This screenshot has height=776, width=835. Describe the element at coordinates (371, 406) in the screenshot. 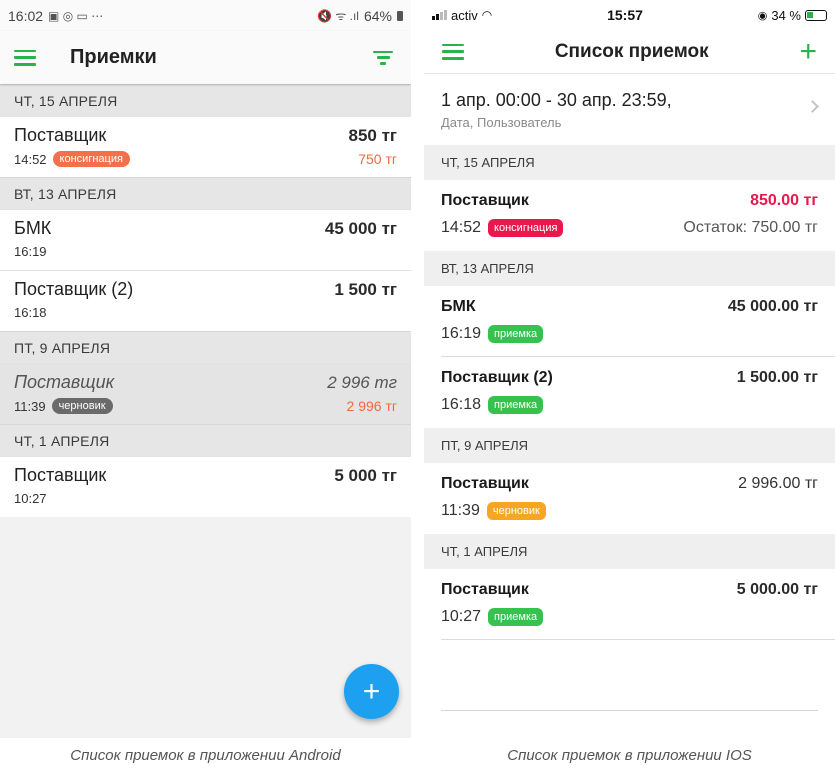

I see `receipt-balance: 2 996 тг` at that location.